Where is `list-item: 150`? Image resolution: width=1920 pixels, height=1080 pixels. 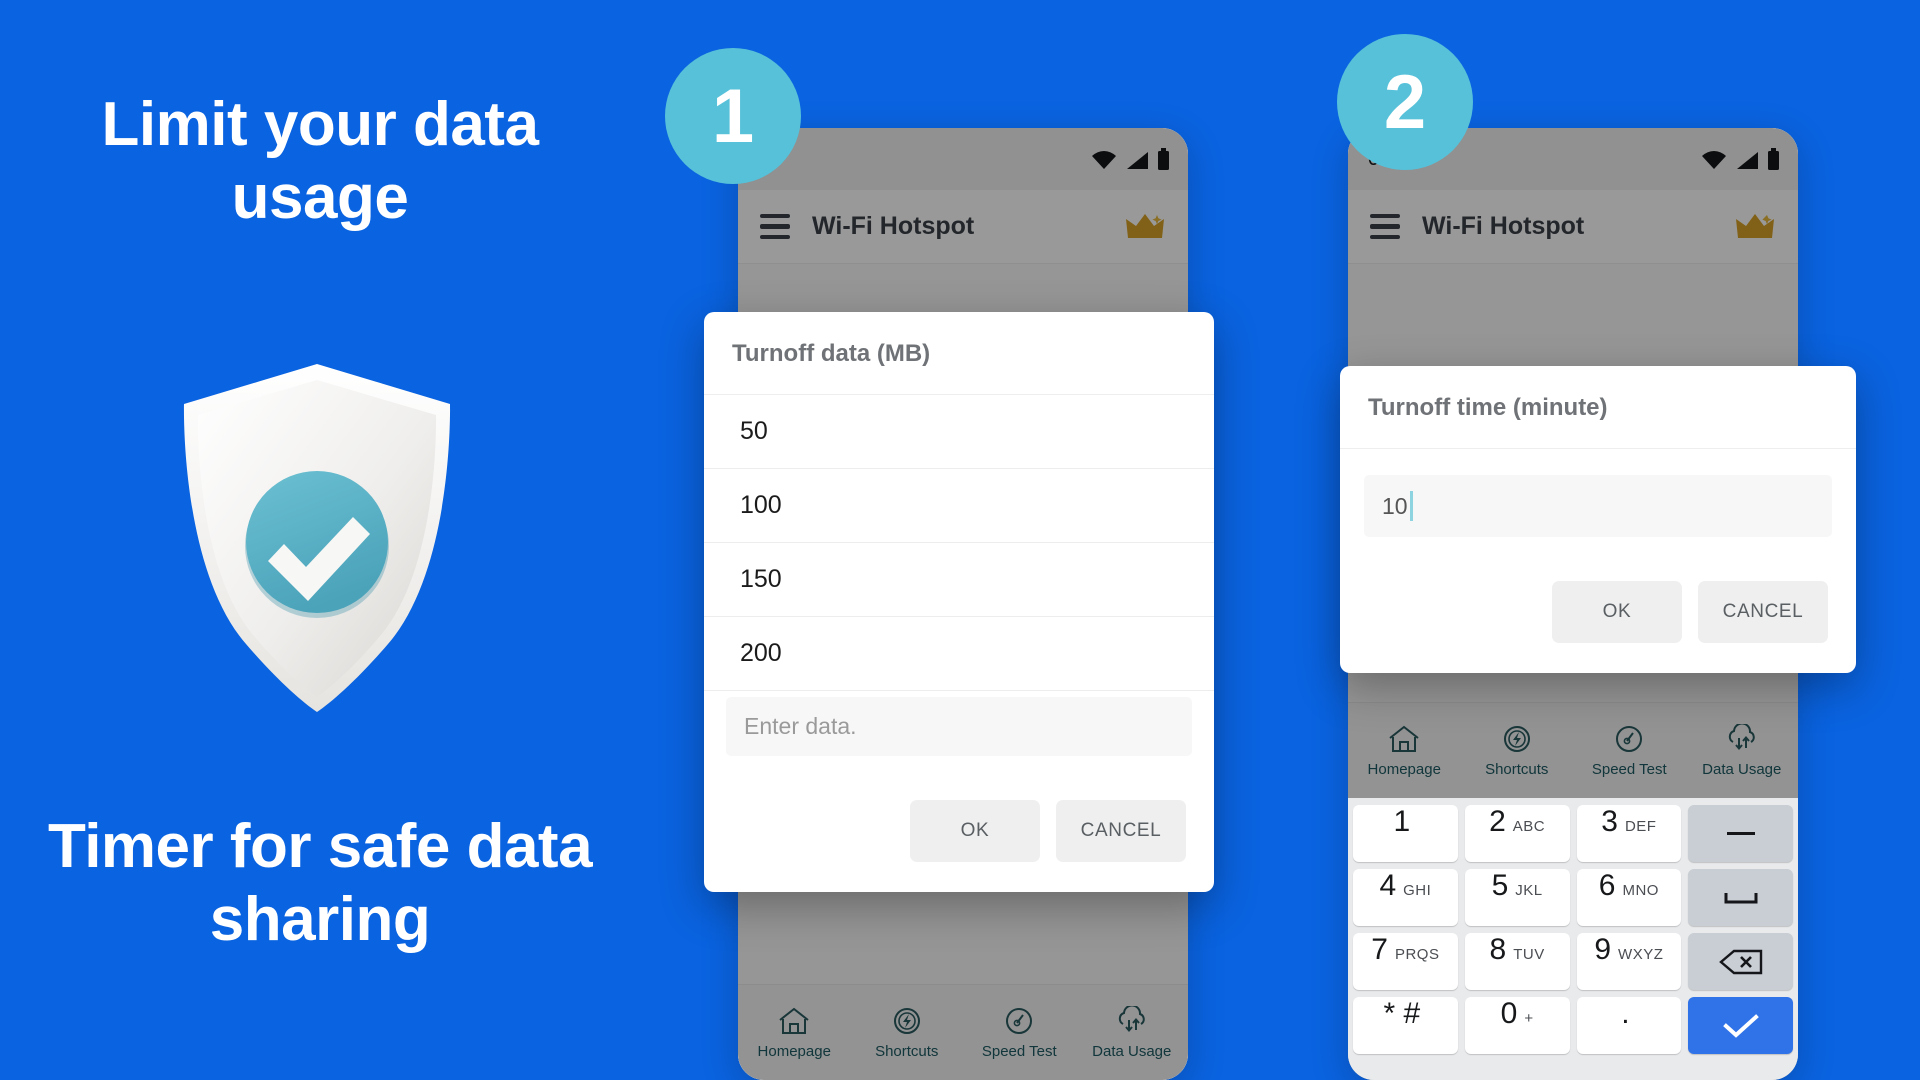
list-item: 150 is located at coordinates (959, 580).